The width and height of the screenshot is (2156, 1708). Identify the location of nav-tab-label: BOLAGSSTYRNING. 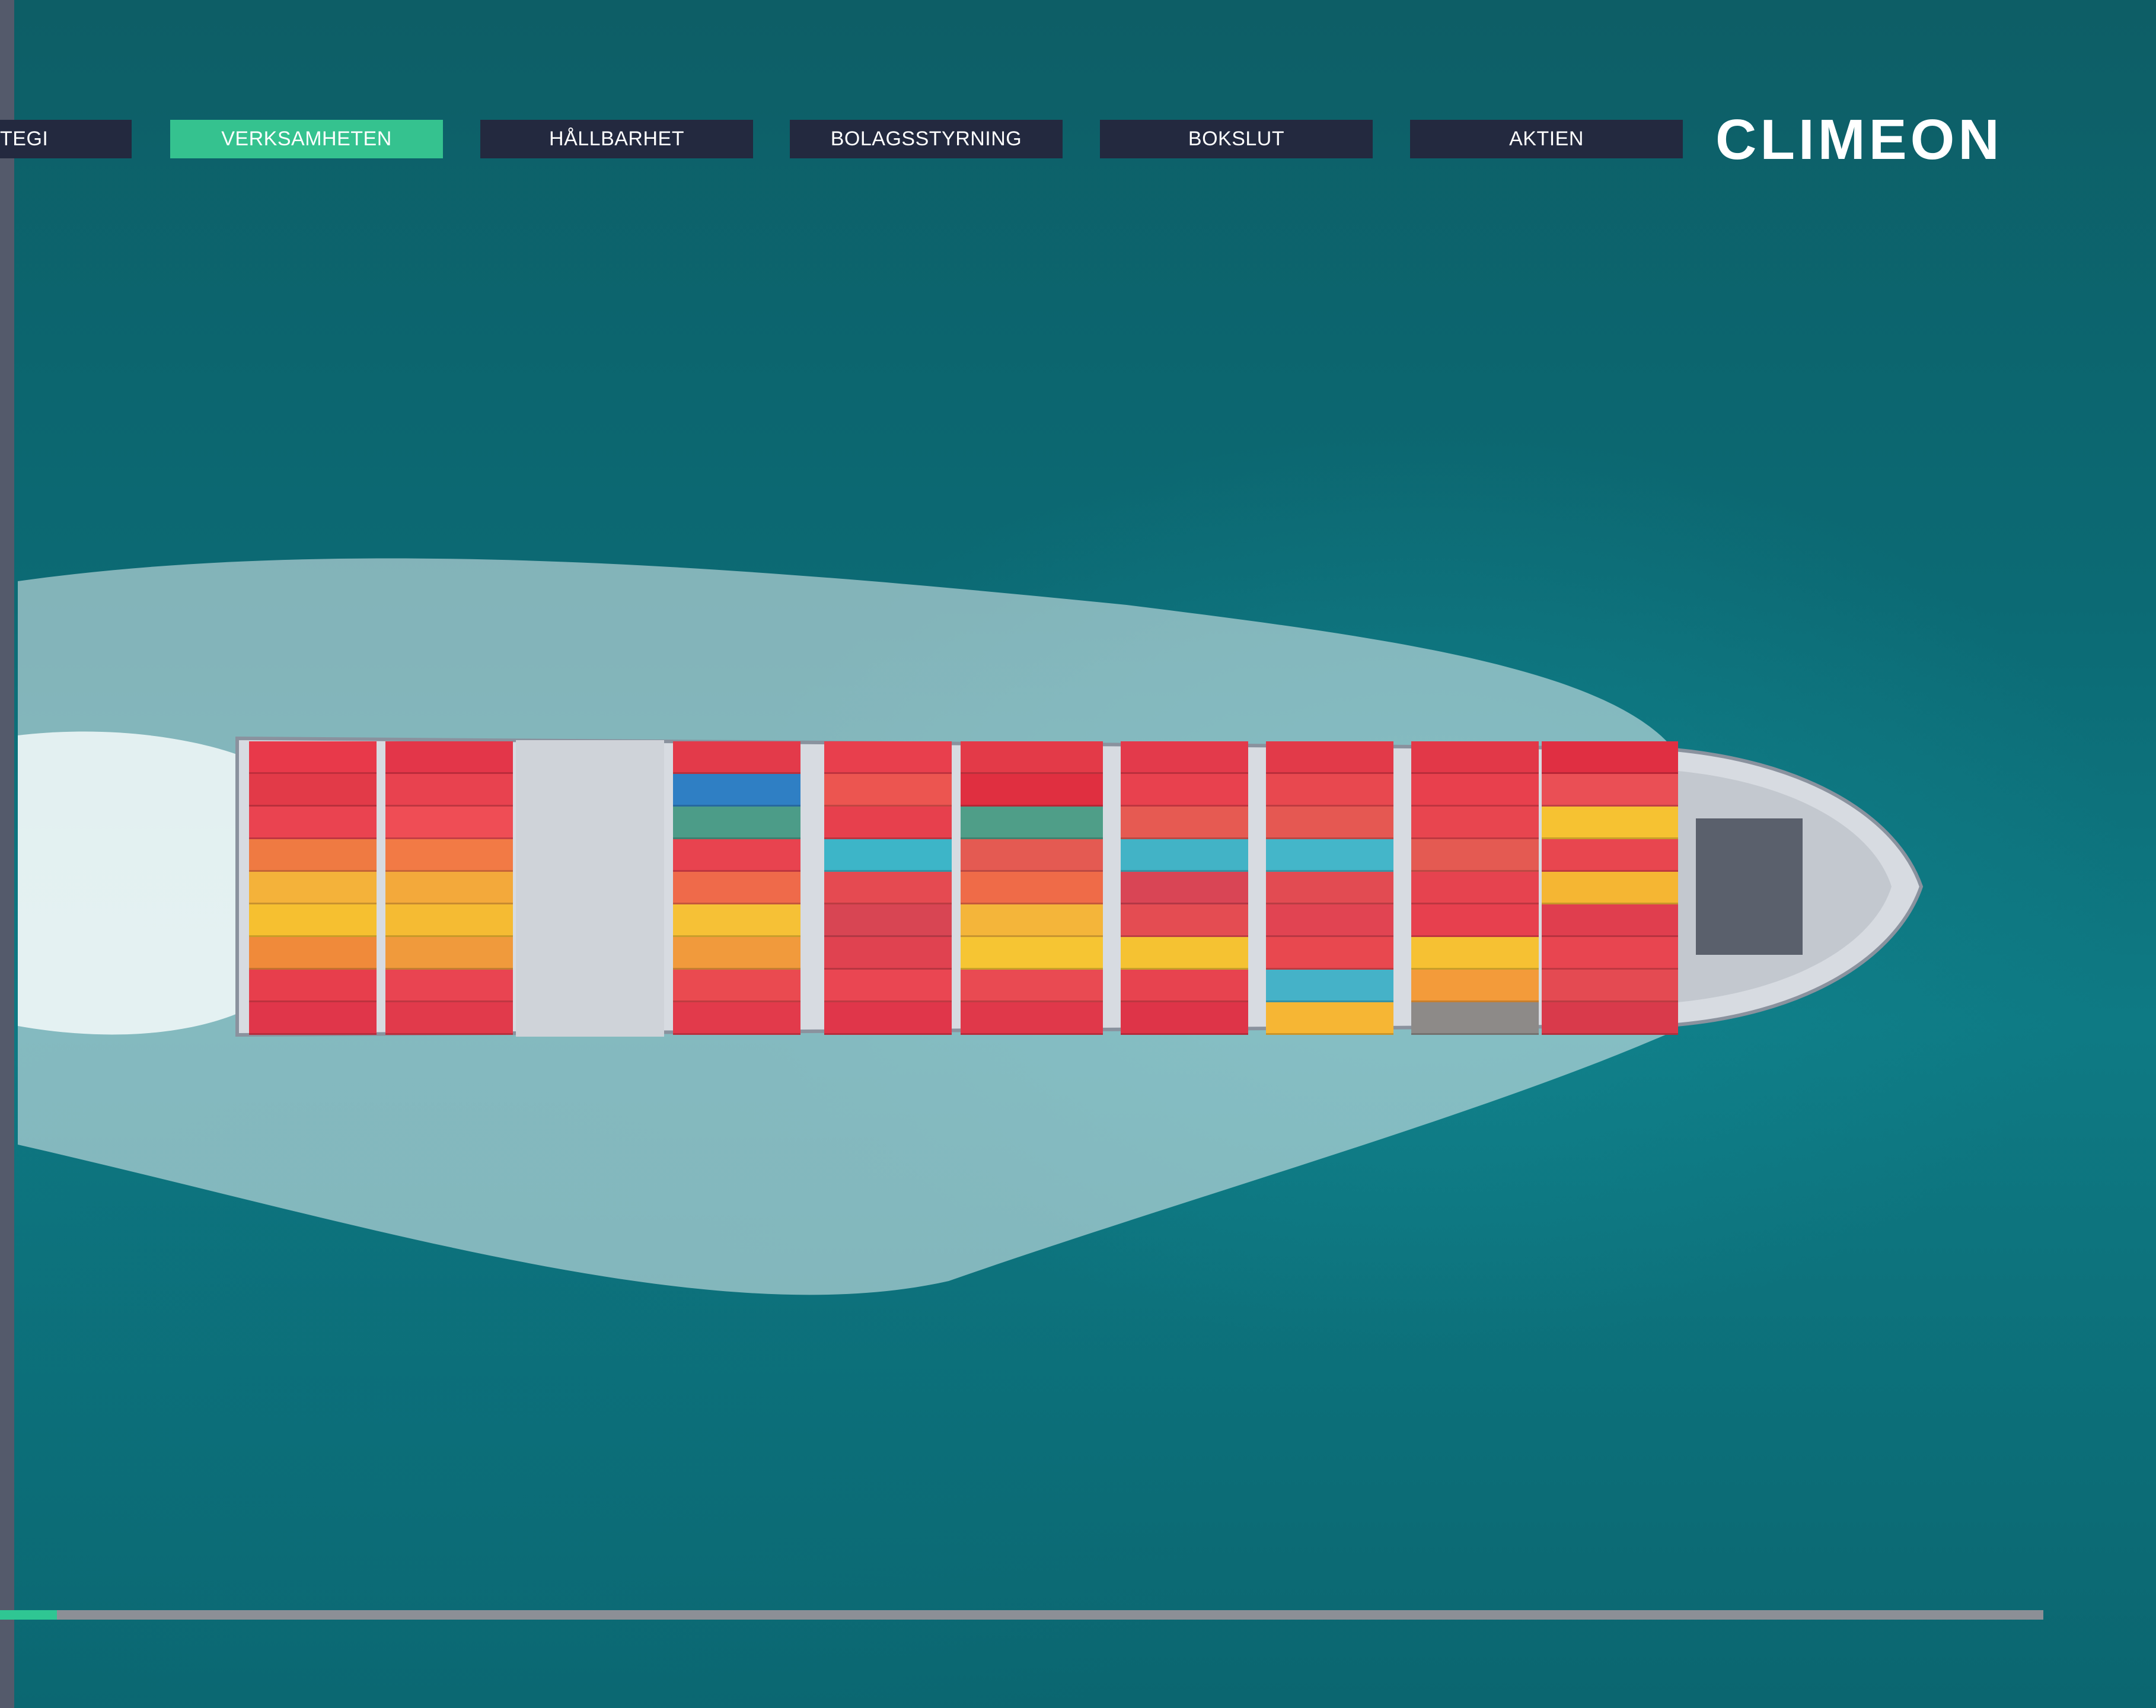
(926, 139).